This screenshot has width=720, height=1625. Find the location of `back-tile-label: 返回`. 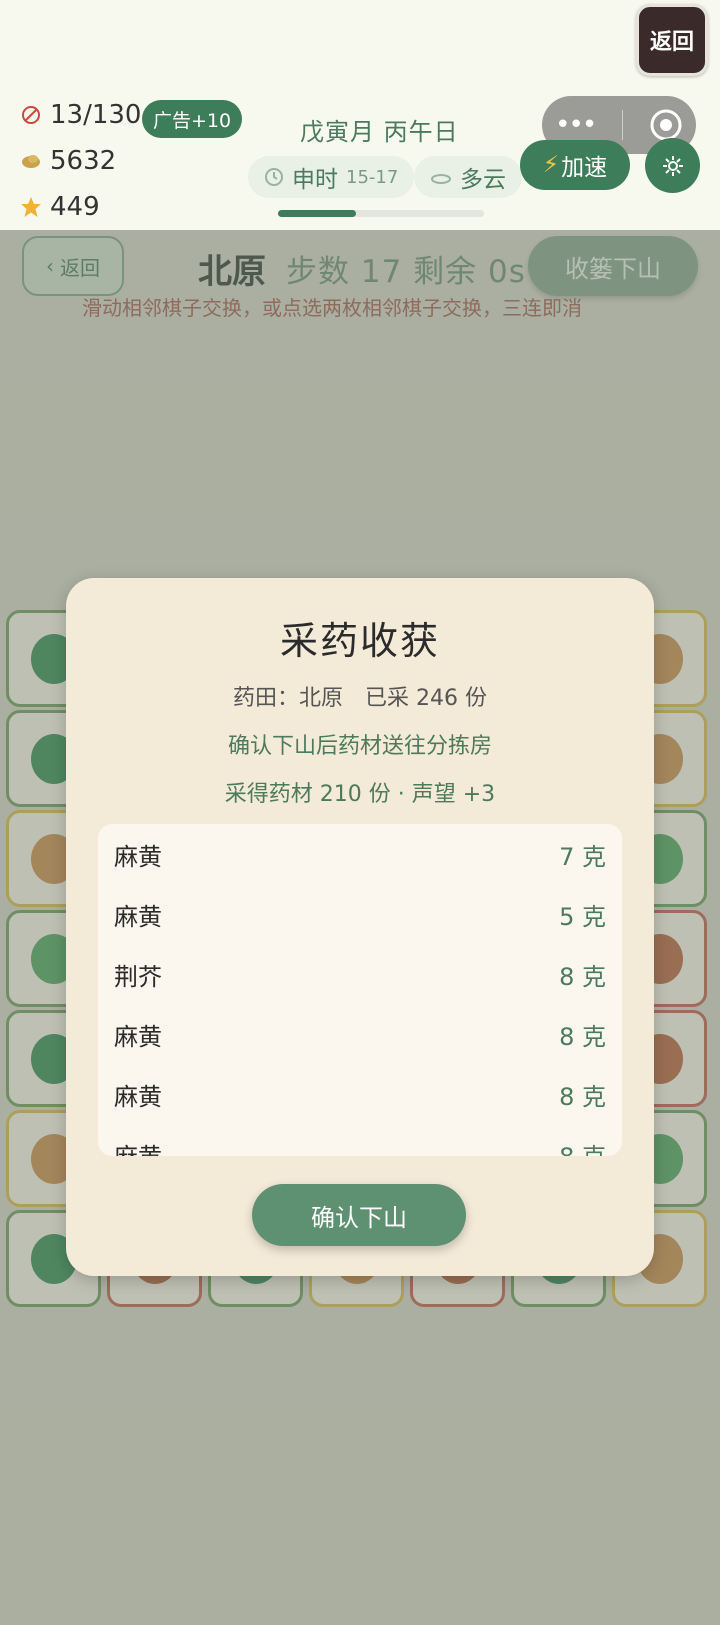

back-tile-label: 返回 is located at coordinates (671, 42).